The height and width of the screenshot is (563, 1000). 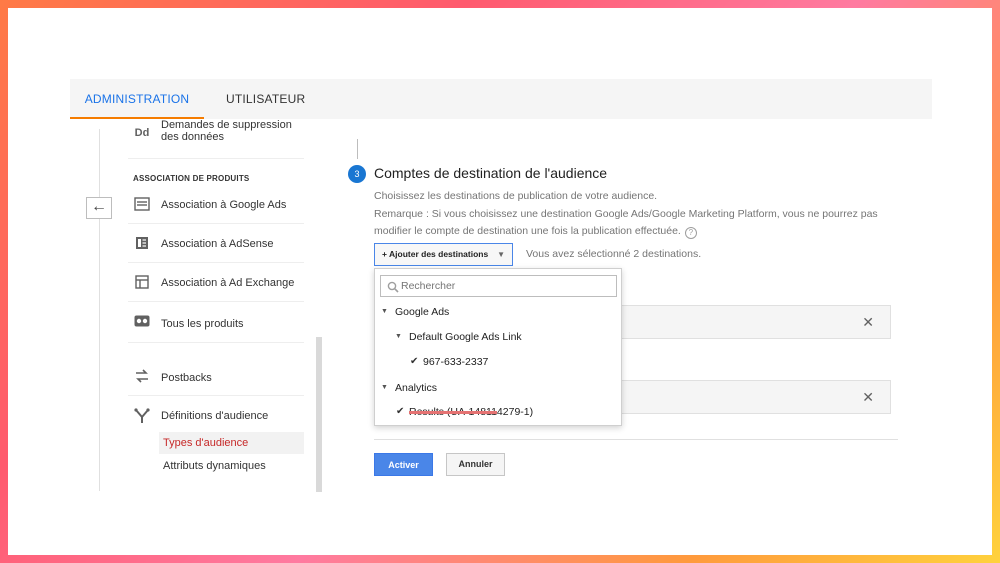 I want to click on audience-definitions-icon, so click(x=142, y=416).